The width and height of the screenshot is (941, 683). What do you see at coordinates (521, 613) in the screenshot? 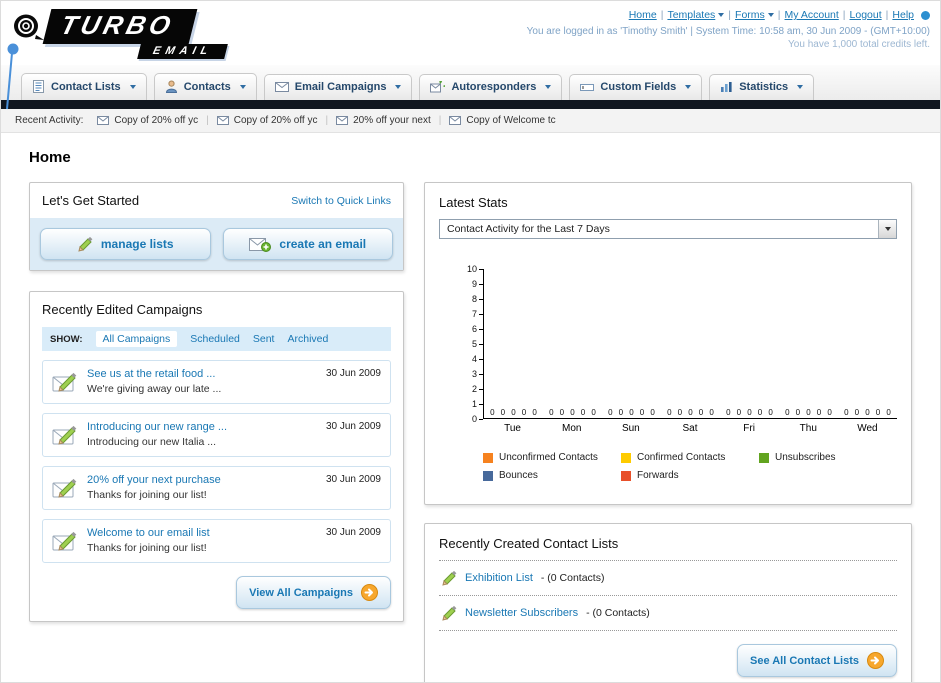
I see `contact-list-name-link: Newsletter Subscribers` at bounding box center [521, 613].